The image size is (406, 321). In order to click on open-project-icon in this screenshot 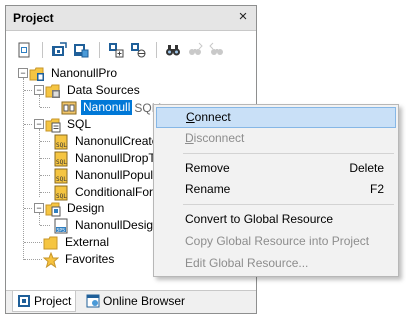, I will do `click(59, 49)`.